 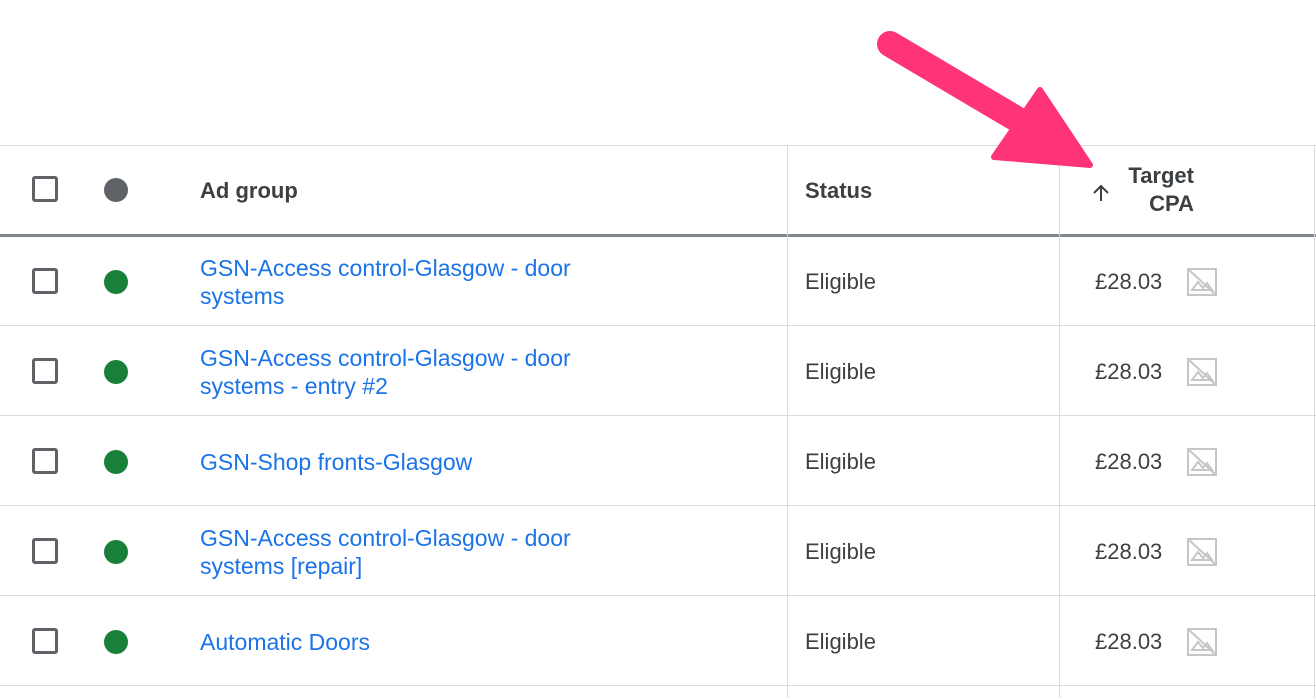 What do you see at coordinates (242, 296) in the screenshot?
I see `ad-group-line2: systems` at bounding box center [242, 296].